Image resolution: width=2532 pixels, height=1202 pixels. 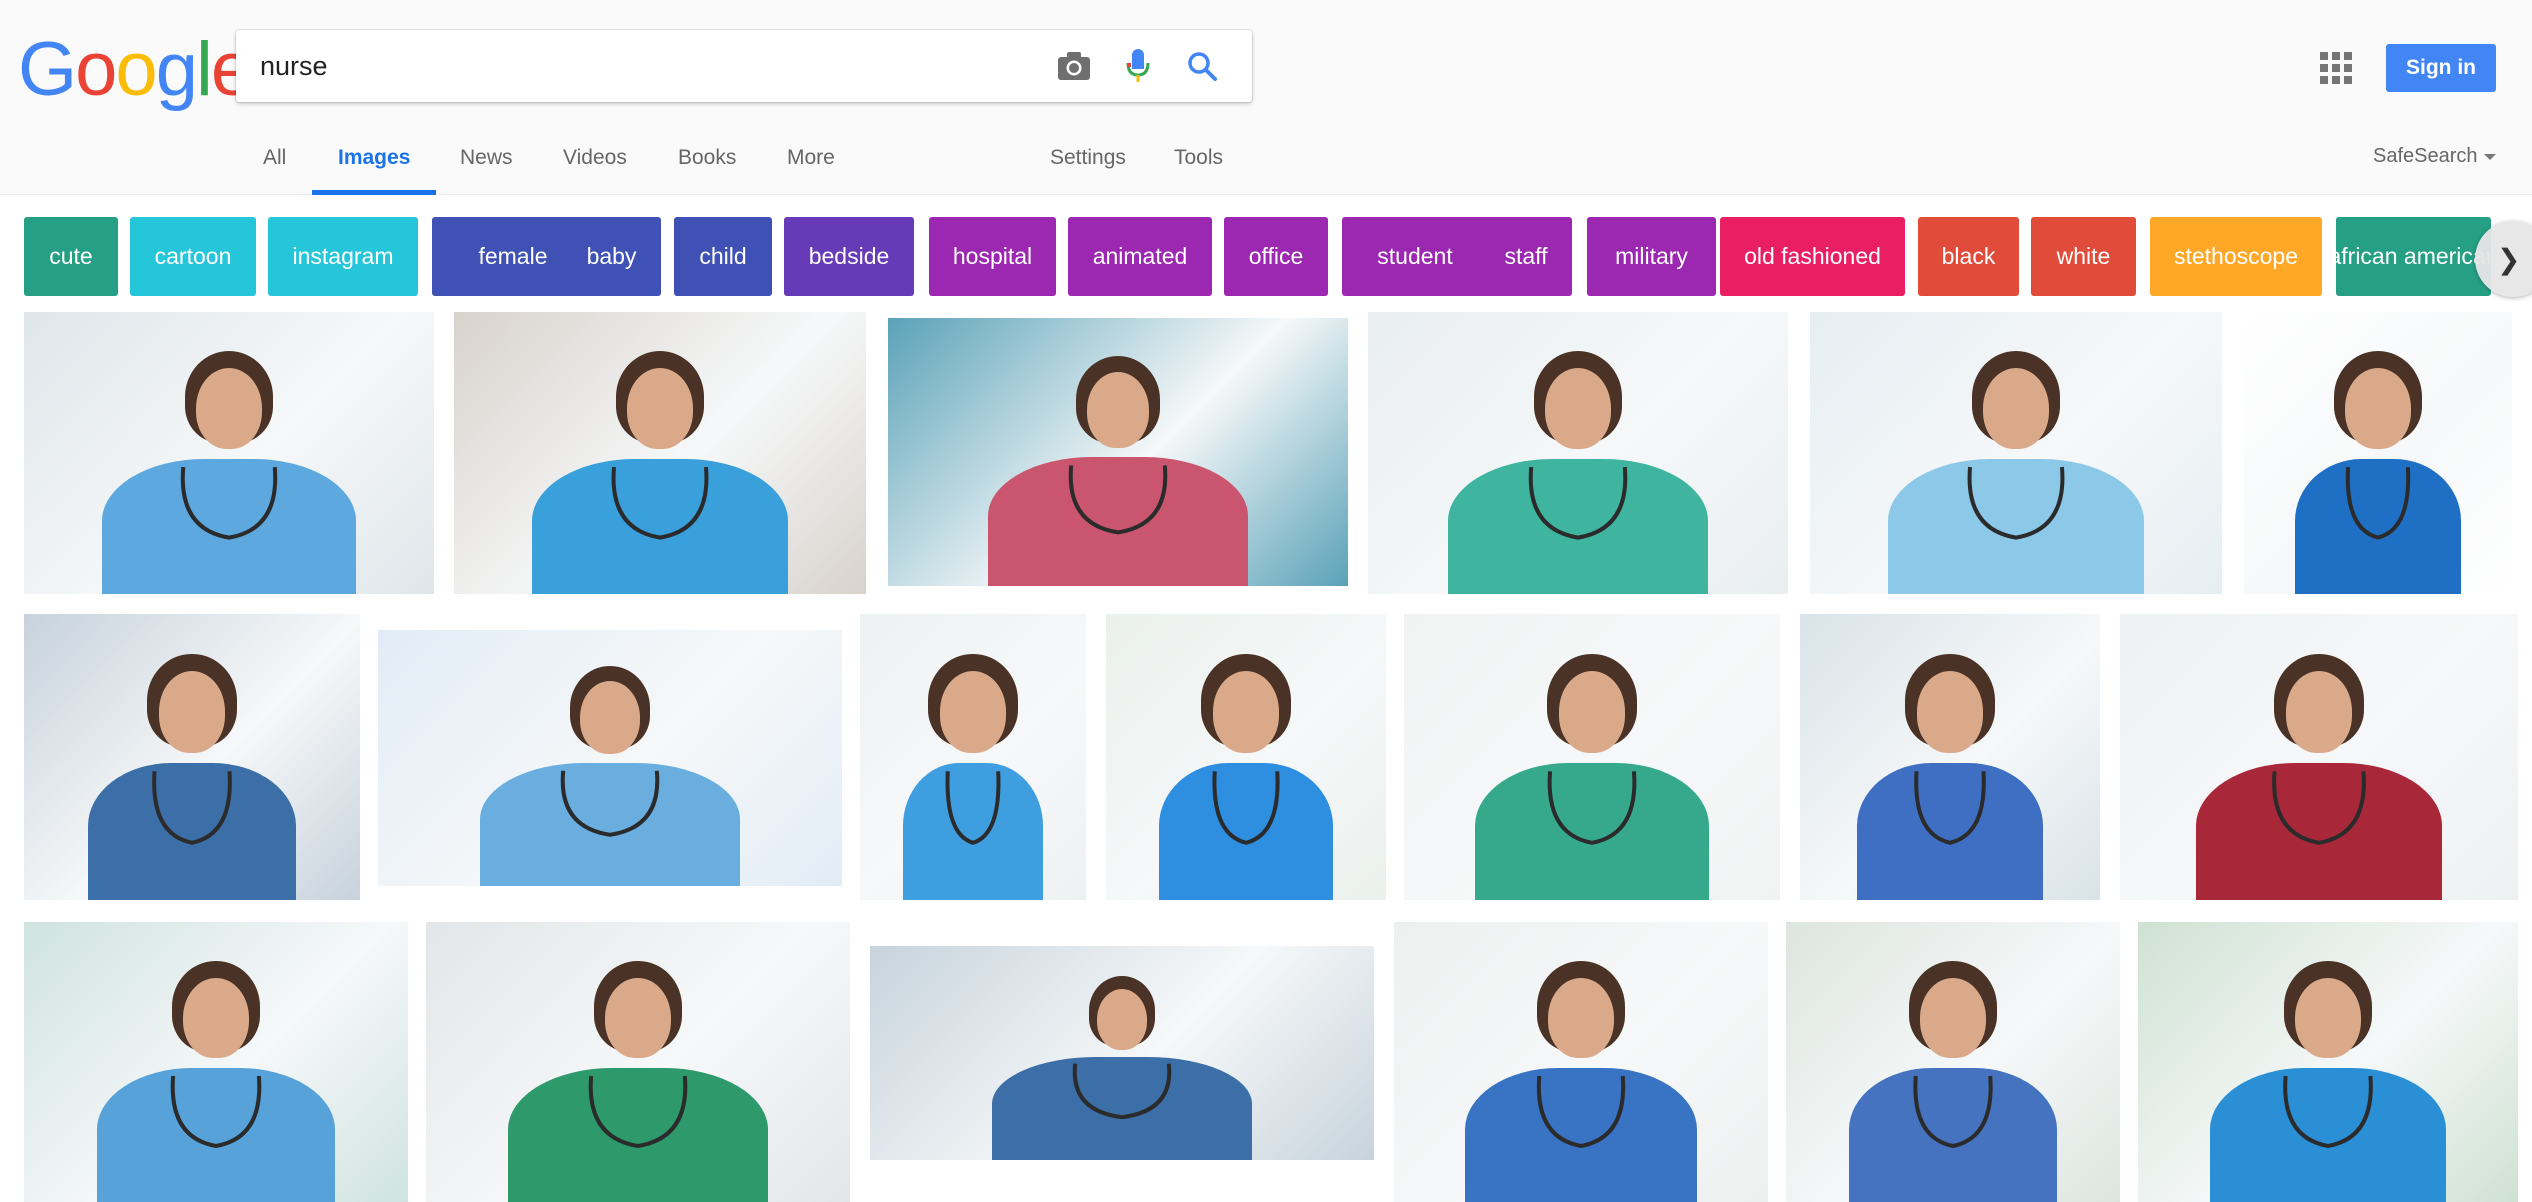 I want to click on chip-old-fashioned: old fashioned, so click(x=1812, y=256).